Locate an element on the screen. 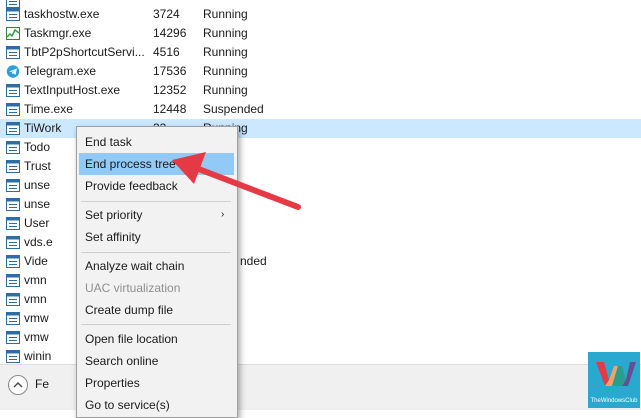 This screenshot has width=641, height=418. menu-item-label: Open file location is located at coordinates (131, 339).